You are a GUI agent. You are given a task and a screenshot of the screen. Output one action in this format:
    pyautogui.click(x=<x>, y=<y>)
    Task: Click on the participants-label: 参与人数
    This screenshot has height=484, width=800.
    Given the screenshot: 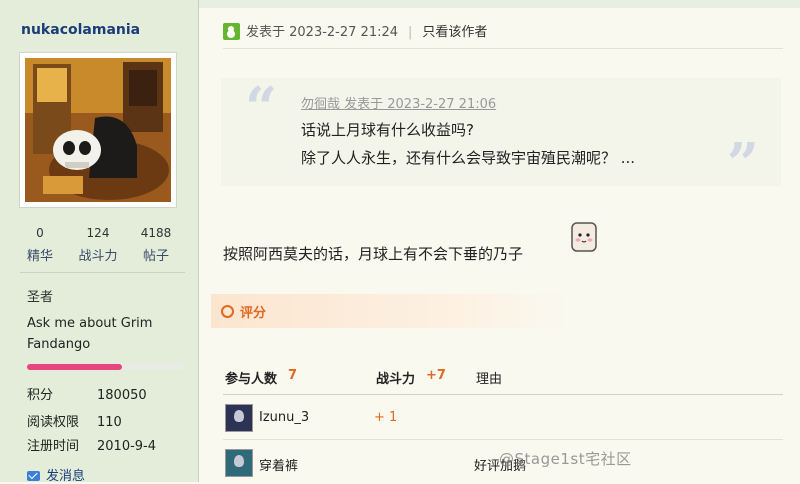 What is the action you would take?
    pyautogui.click(x=251, y=379)
    